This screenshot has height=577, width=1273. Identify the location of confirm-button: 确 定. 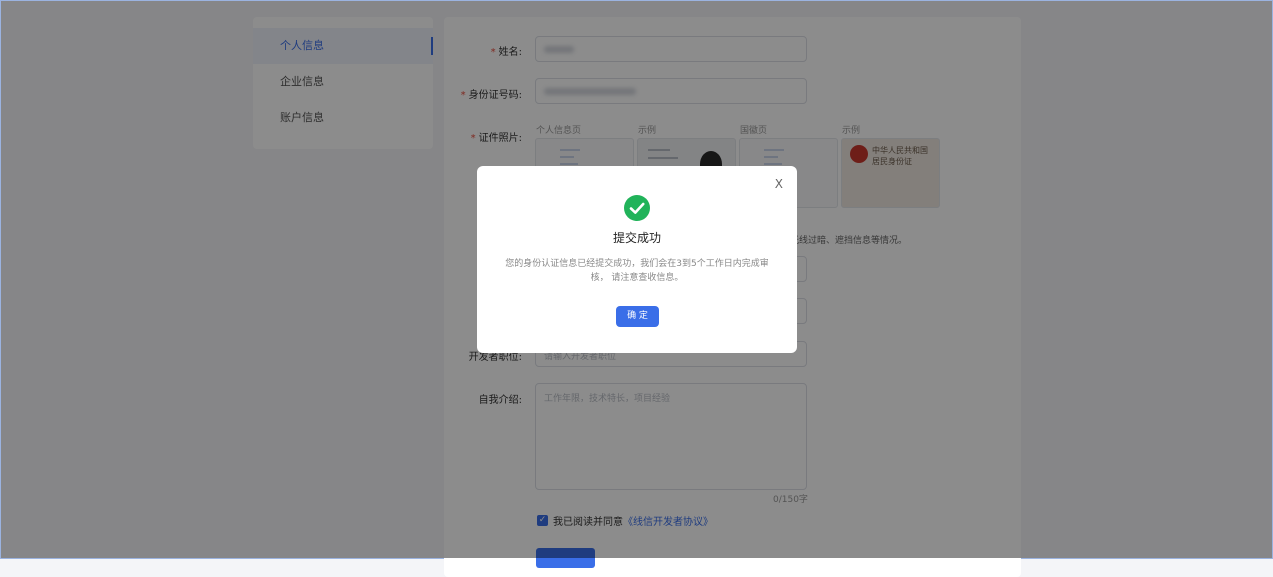
(637, 316).